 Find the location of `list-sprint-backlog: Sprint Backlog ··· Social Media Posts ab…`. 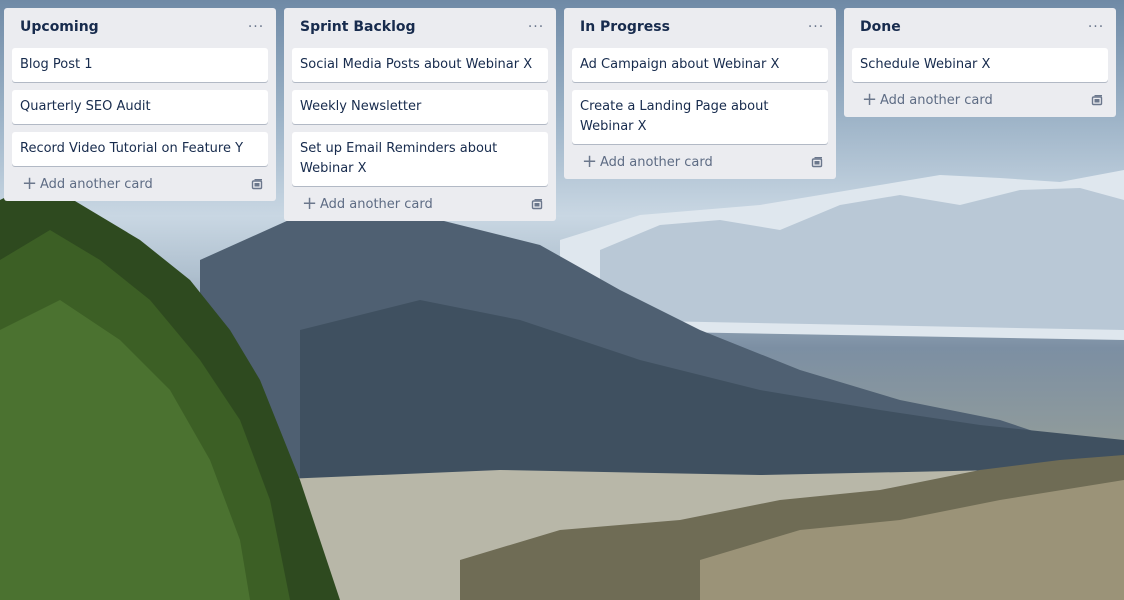

list-sprint-backlog: Sprint Backlog ··· Social Media Posts ab… is located at coordinates (420, 114).